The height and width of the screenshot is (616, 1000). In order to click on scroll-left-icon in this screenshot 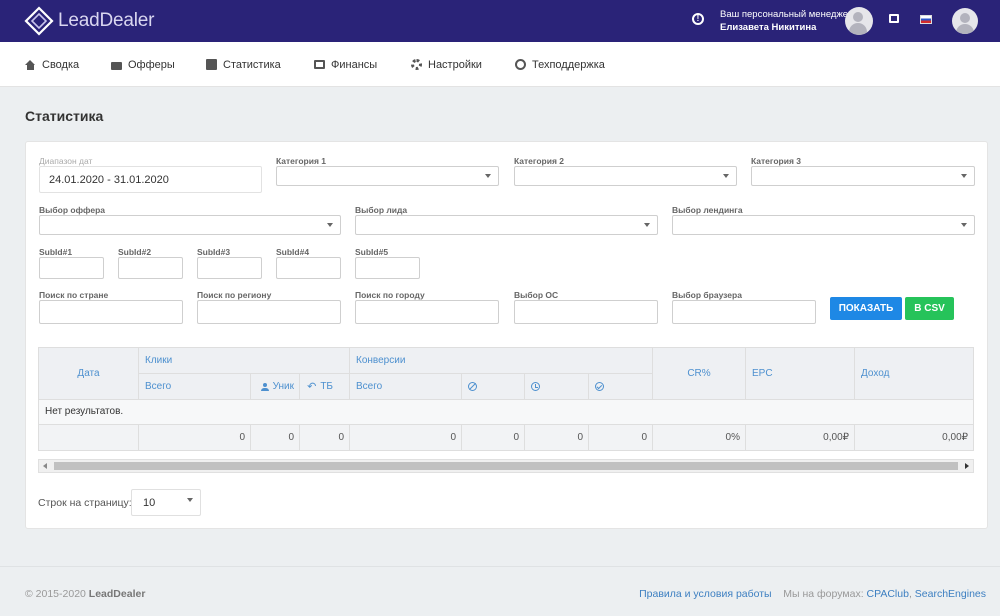, I will do `click(45, 466)`.